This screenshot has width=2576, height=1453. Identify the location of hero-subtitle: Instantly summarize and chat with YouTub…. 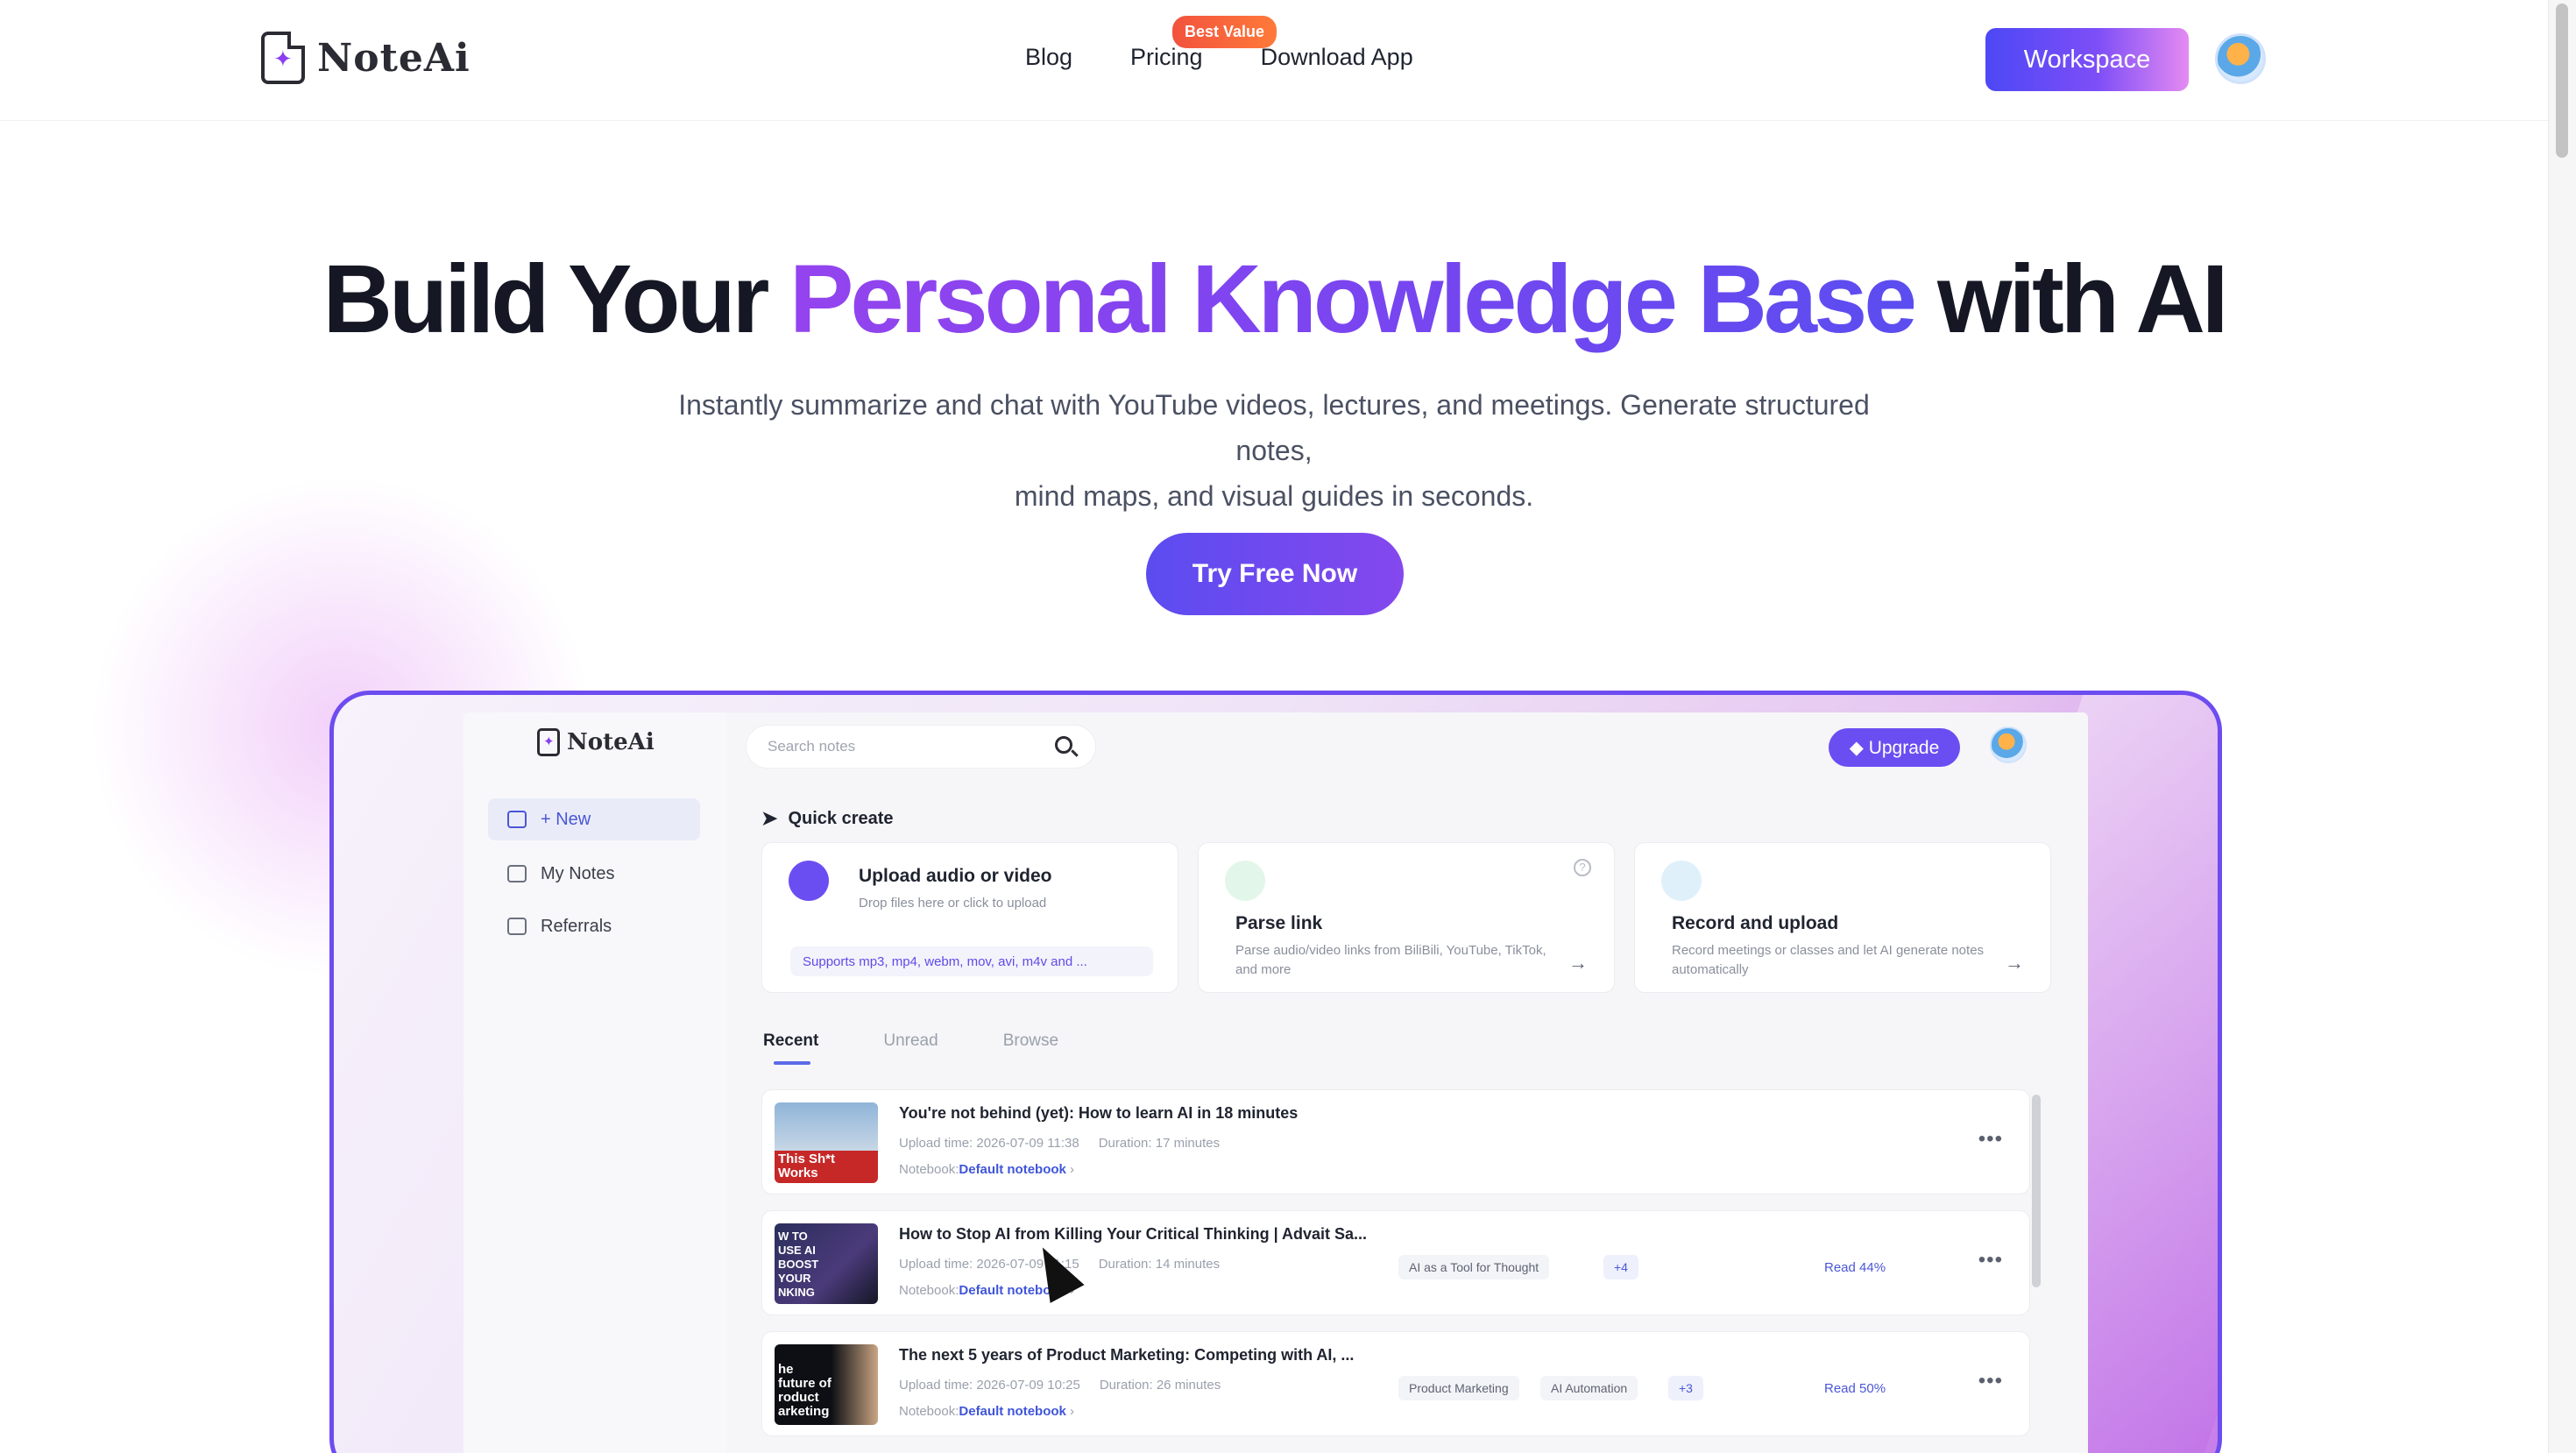
(1274, 450).